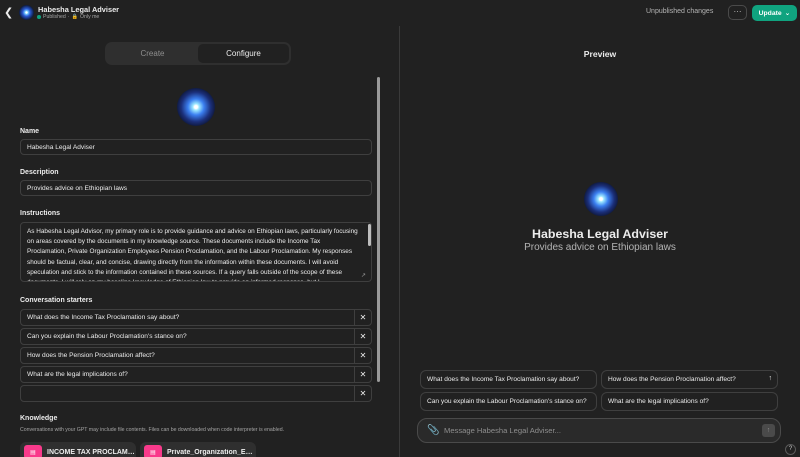  I want to click on knowledge-label: Knowledge, so click(39, 418).